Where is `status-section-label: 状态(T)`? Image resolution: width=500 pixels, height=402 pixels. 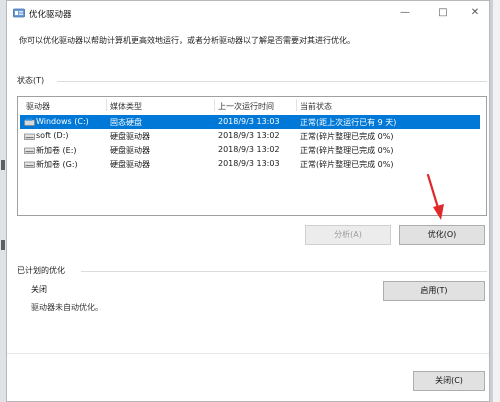
status-section-label: 状态(T) is located at coordinates (31, 80).